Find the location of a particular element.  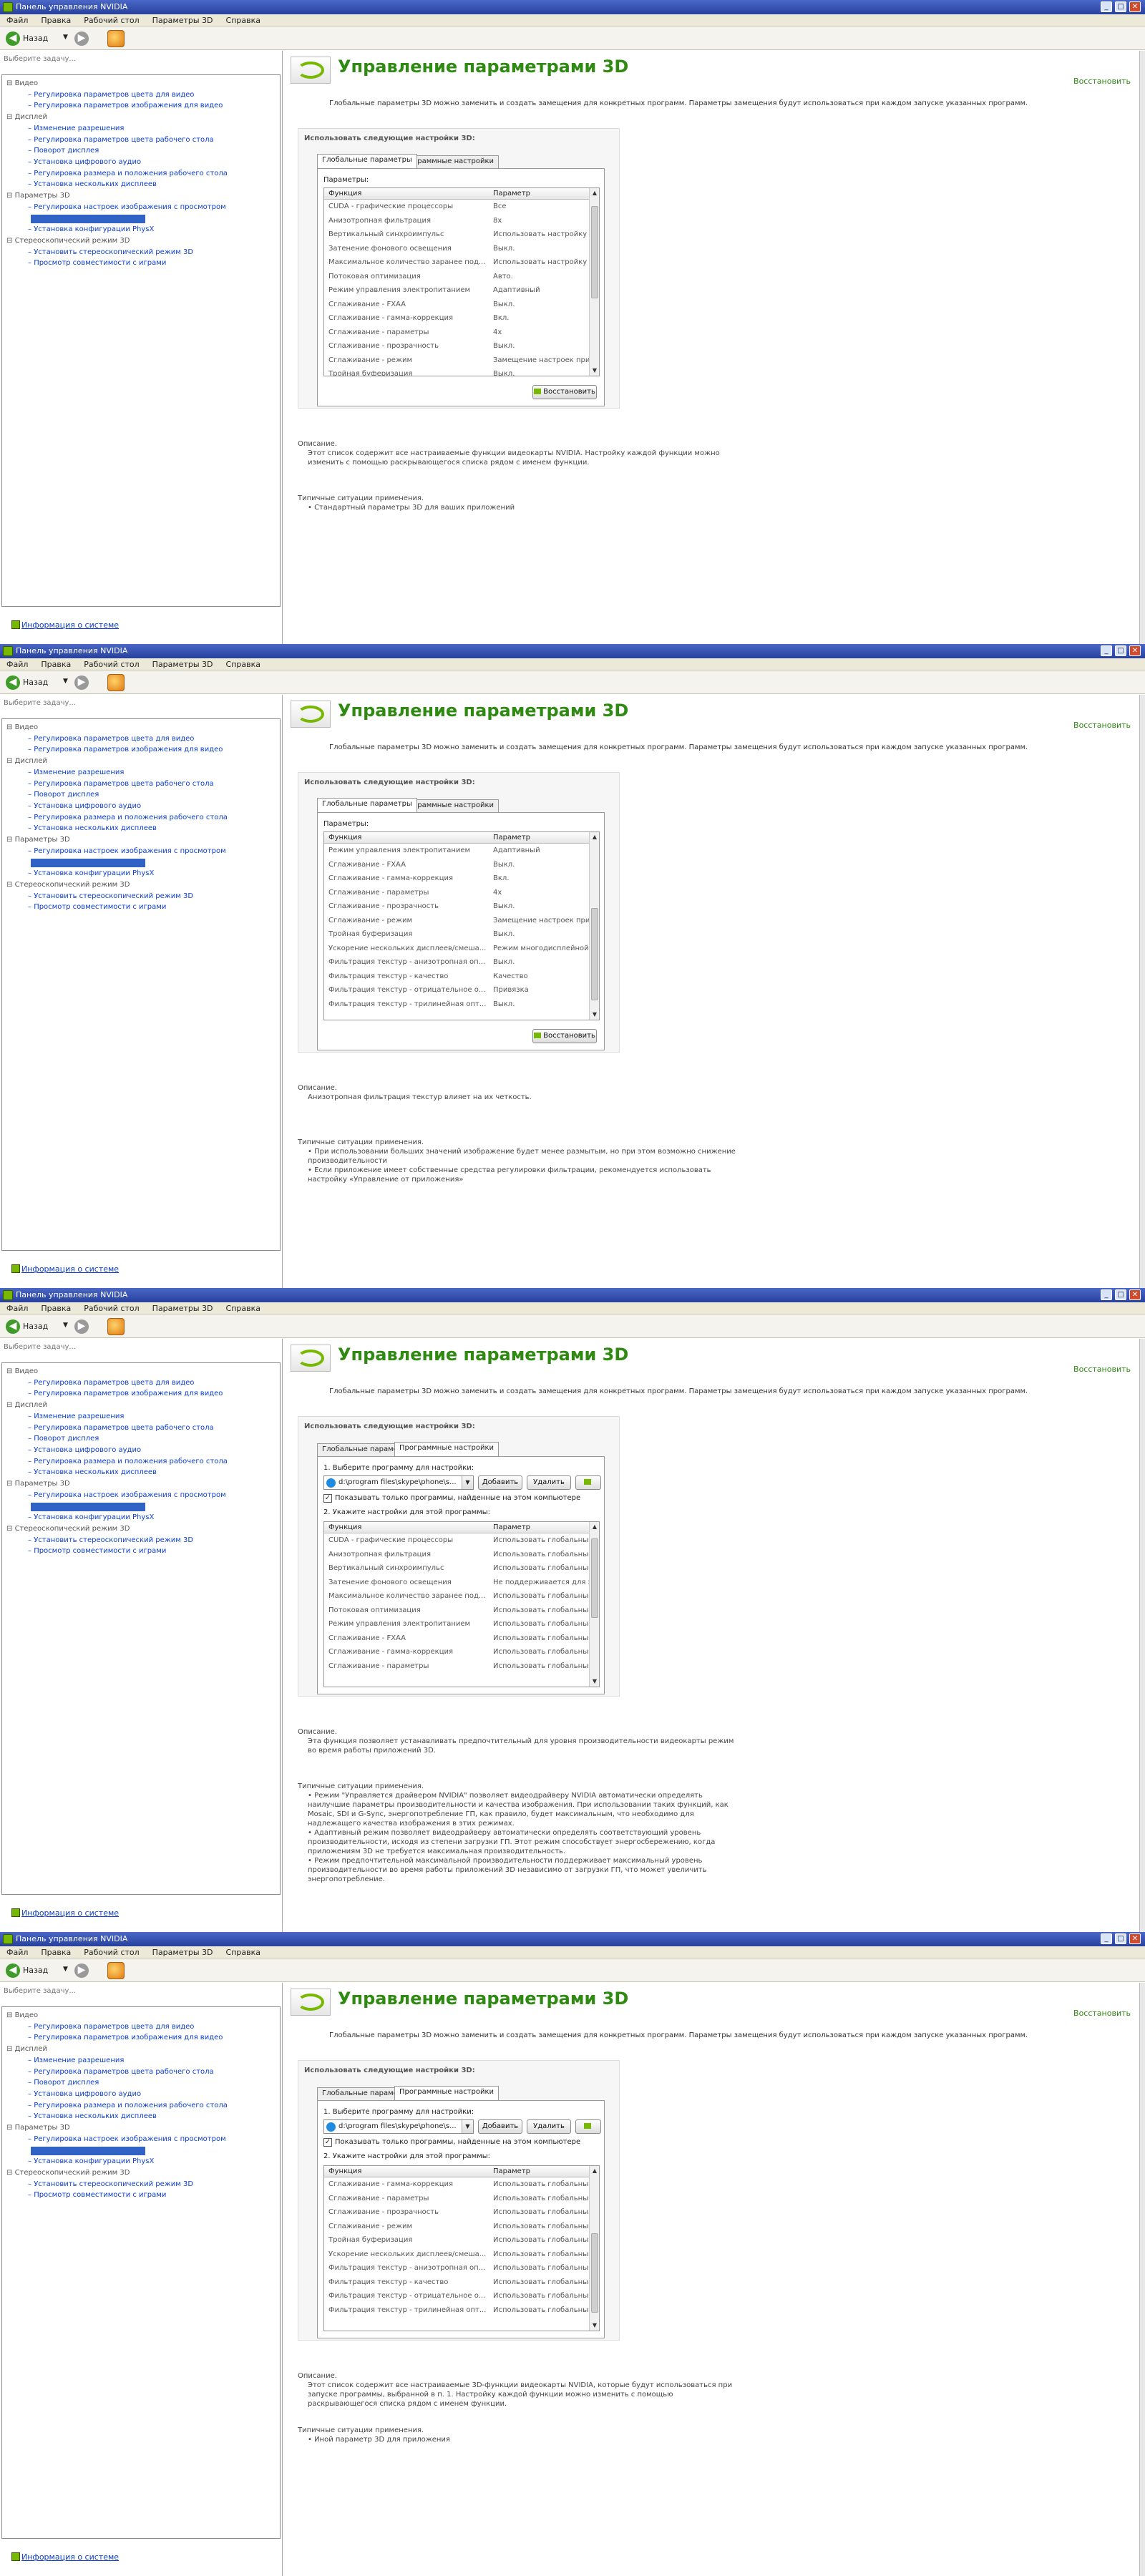

tree-link: – Установка цифрового аудио is located at coordinates (84, 162).